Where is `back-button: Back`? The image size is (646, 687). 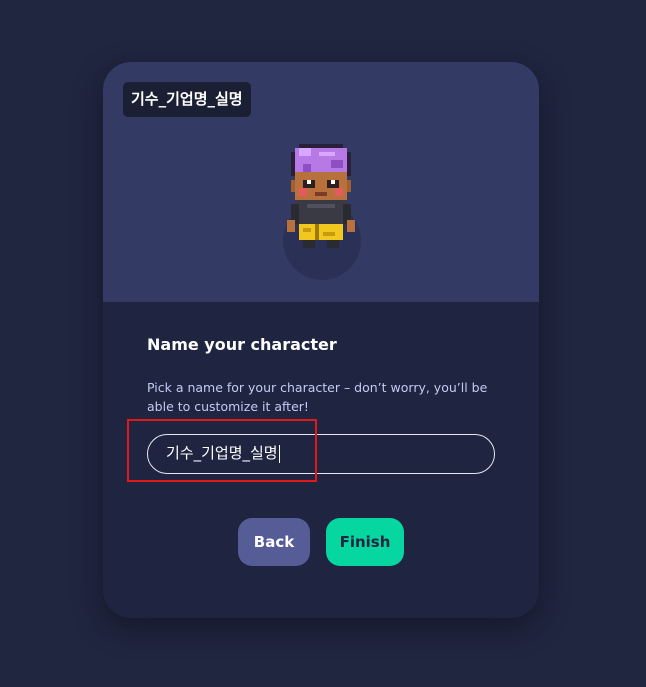
back-button: Back is located at coordinates (274, 542).